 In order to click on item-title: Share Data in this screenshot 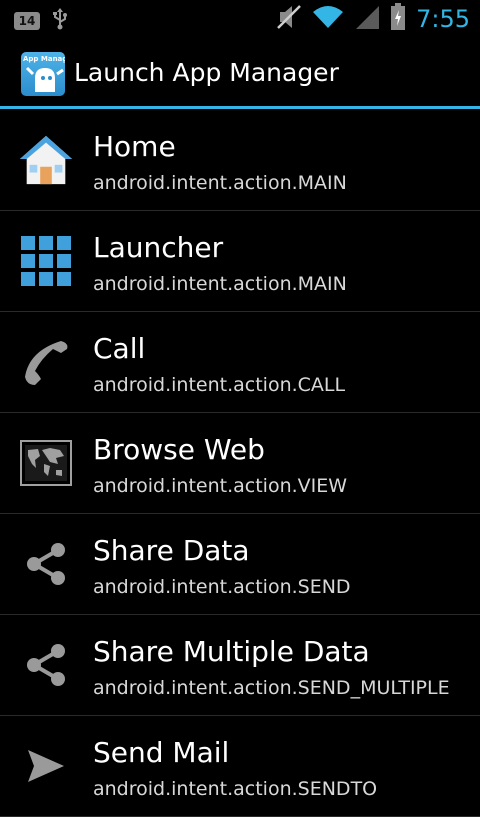, I will do `click(171, 550)`.